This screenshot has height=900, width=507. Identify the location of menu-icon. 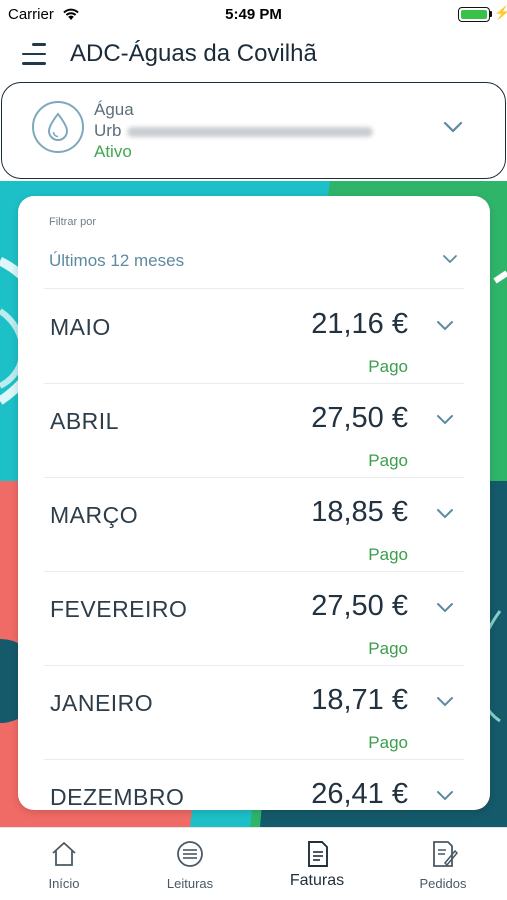
(35, 54).